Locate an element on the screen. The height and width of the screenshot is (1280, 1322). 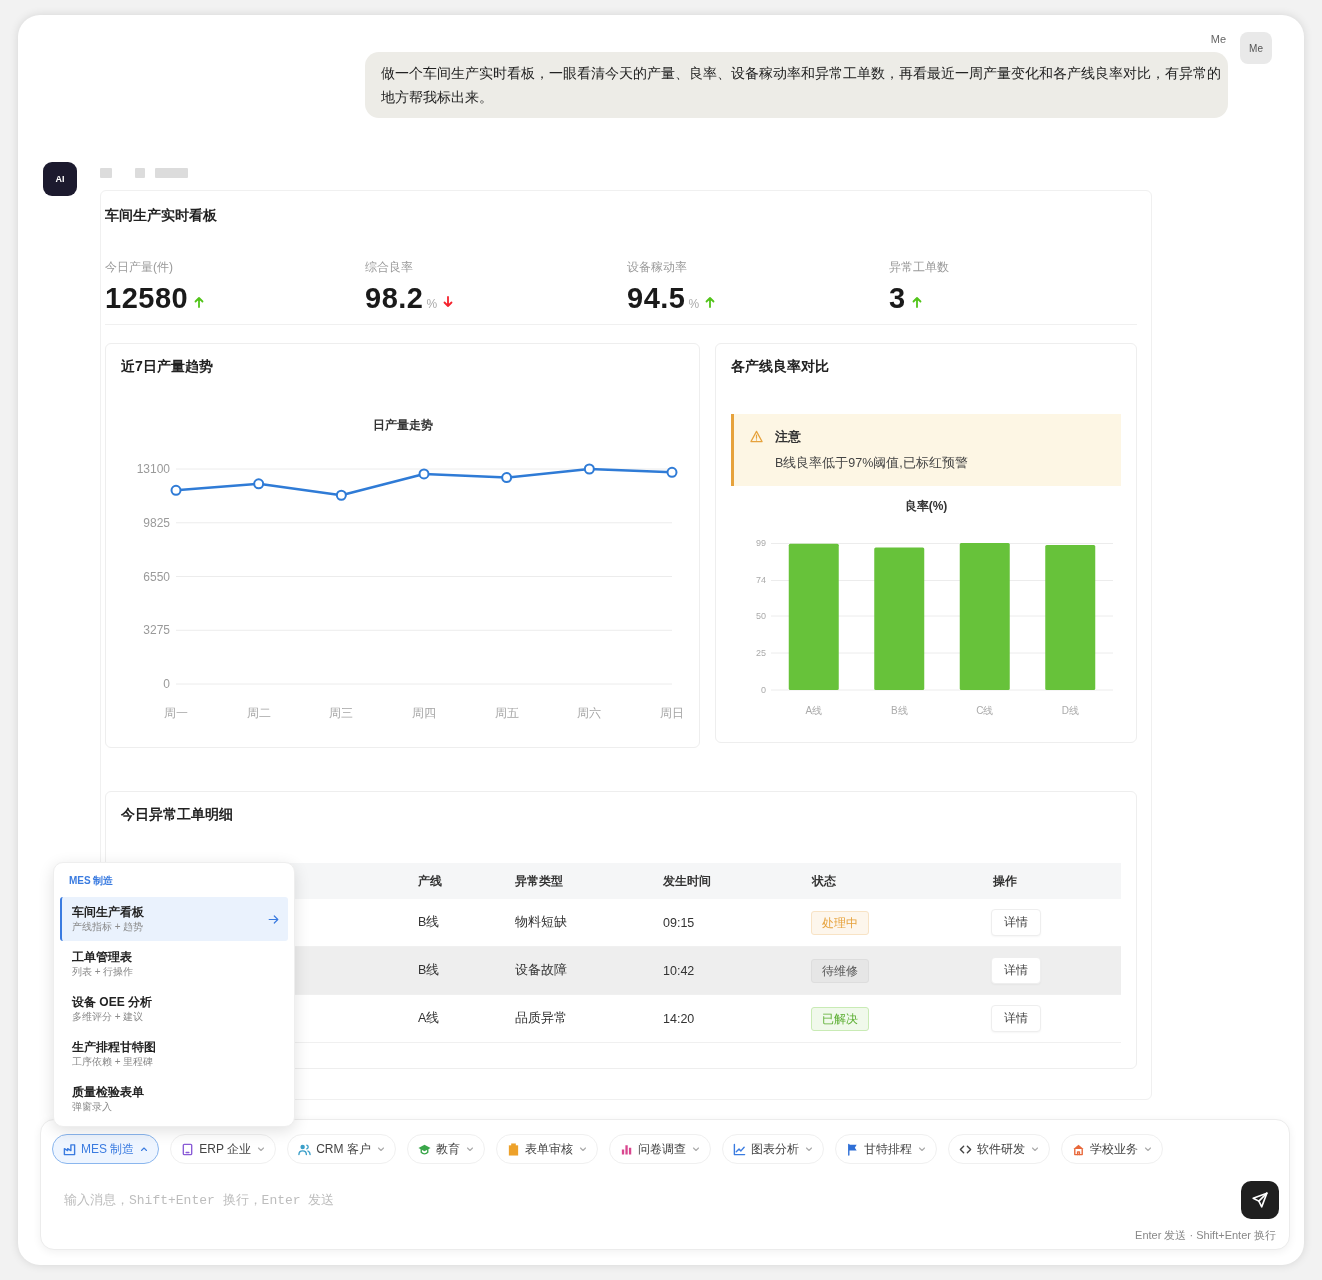
table-cell: 14:20 is located at coordinates (679, 1018).